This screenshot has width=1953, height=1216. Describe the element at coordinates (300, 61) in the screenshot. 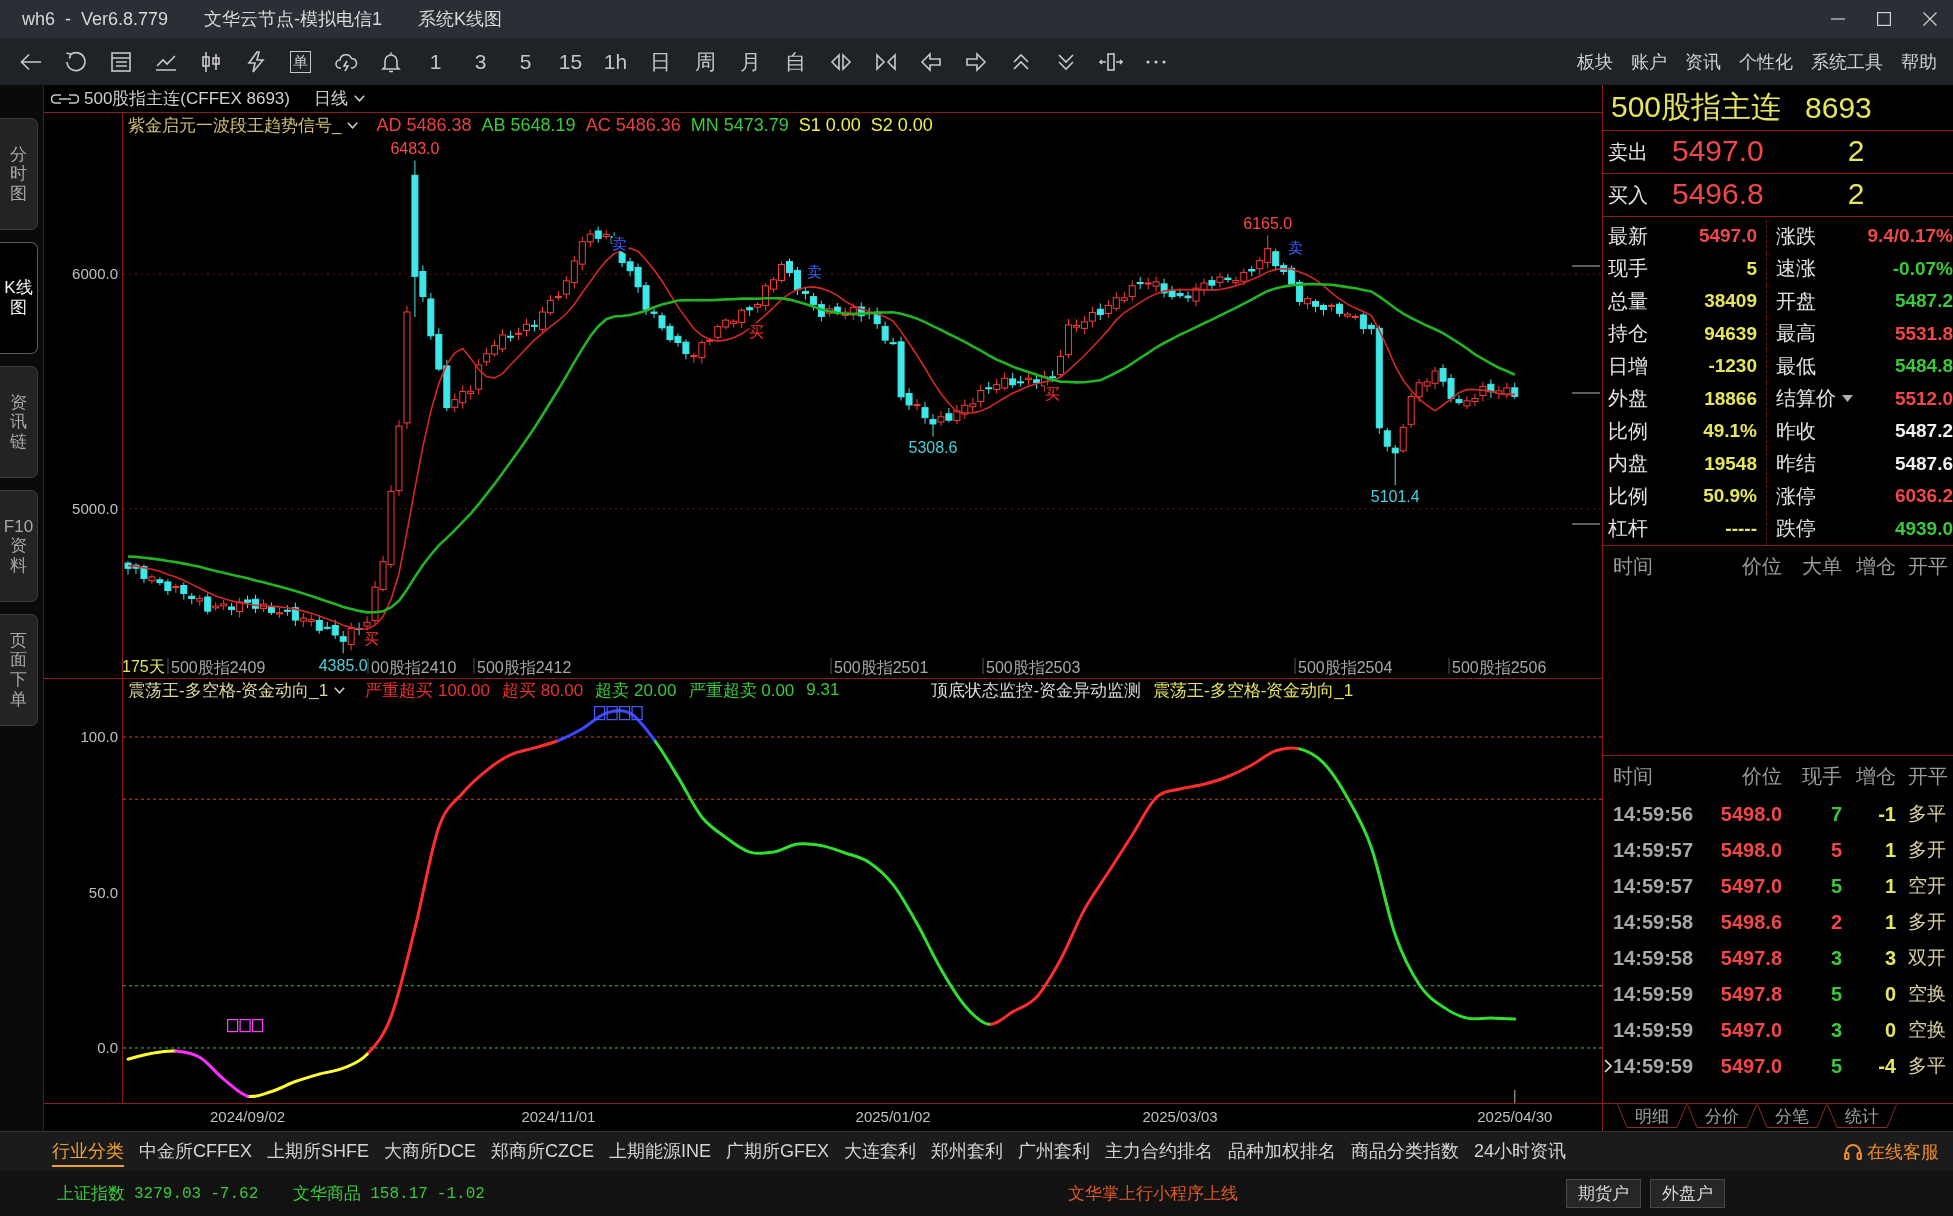

I see `order-button: 单` at that location.